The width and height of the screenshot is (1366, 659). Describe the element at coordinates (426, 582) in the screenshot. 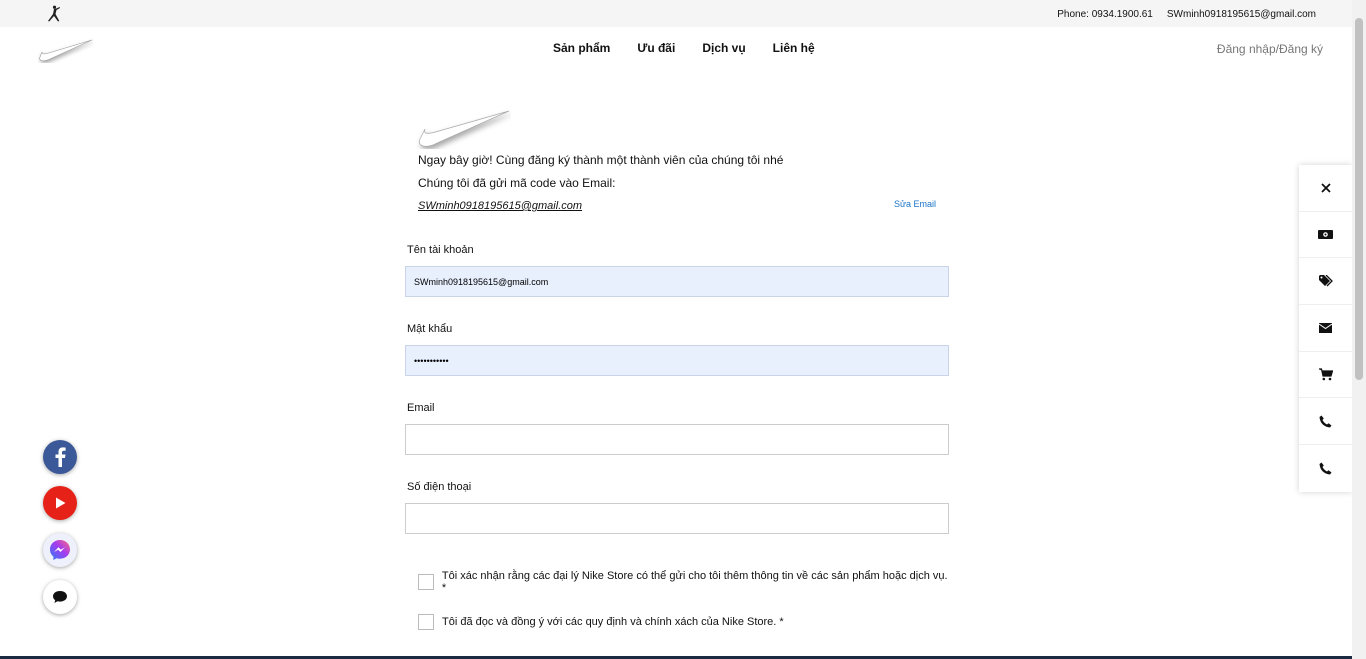

I see `consent-marketing-checkbox` at that location.